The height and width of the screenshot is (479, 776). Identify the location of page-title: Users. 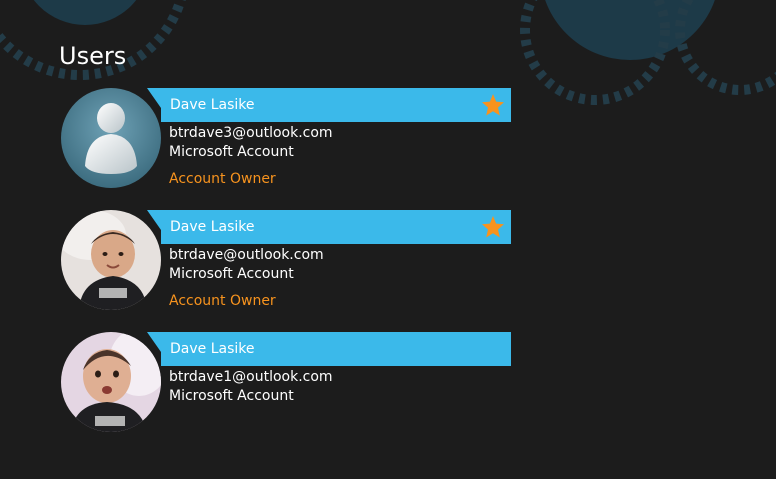
(93, 56).